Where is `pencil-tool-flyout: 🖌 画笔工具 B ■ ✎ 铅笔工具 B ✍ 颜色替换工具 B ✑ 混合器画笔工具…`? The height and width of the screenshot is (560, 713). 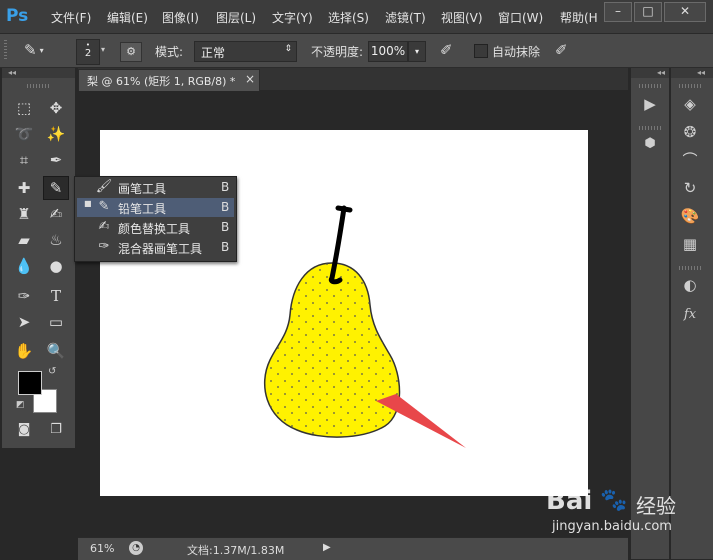
pencil-tool-flyout: 🖌 画笔工具 B ■ ✎ 铅笔工具 B ✍ 颜色替换工具 B ✑ 混合器画笔工具… is located at coordinates (155, 219).